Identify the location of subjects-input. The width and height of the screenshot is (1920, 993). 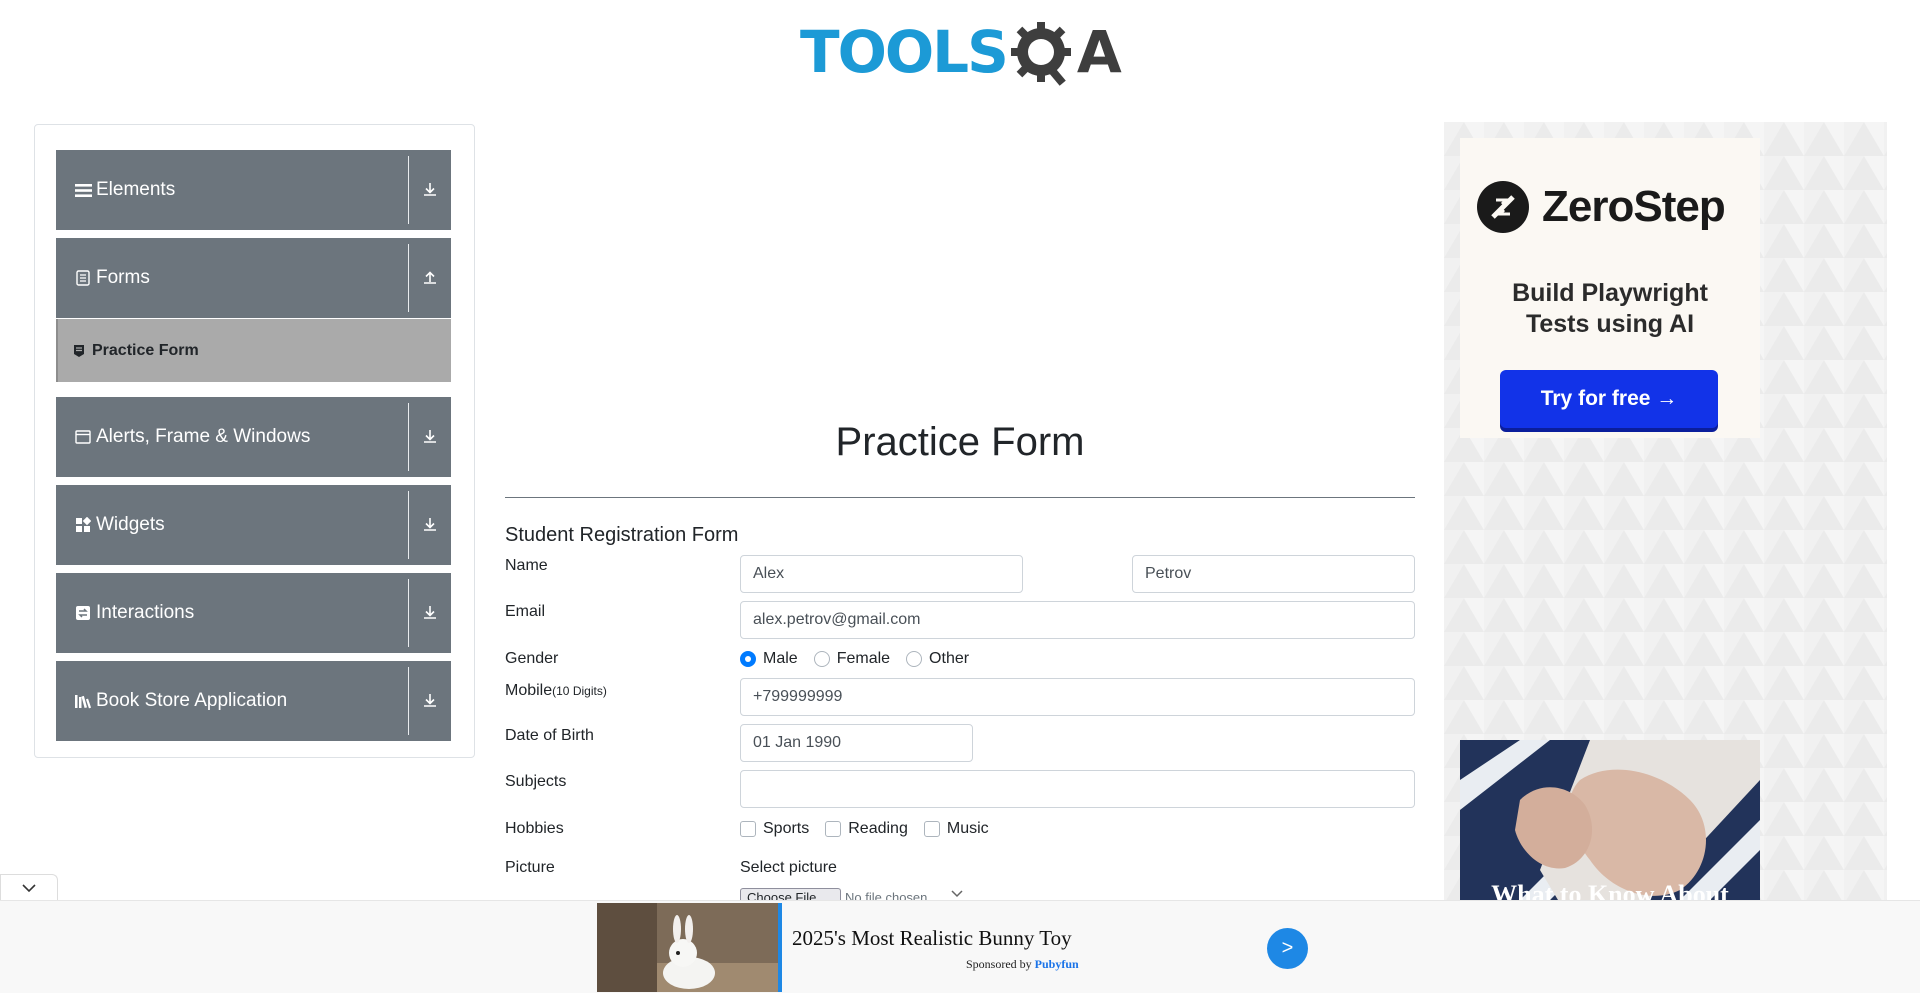
(1077, 789).